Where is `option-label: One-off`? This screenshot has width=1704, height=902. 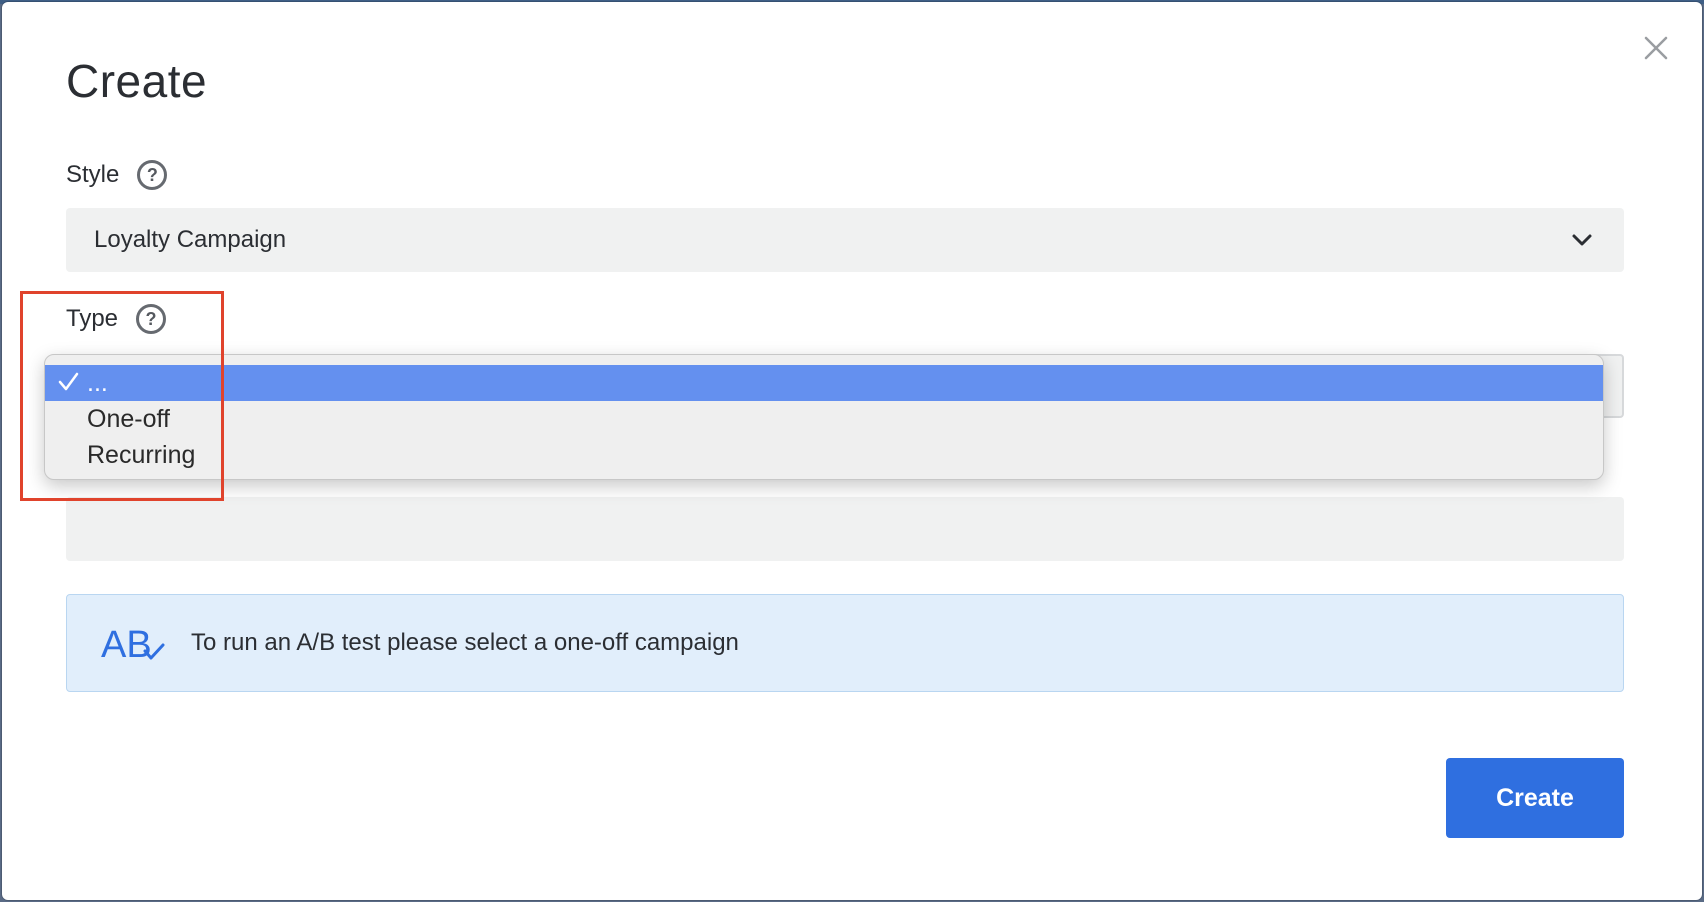 option-label: One-off is located at coordinates (128, 418).